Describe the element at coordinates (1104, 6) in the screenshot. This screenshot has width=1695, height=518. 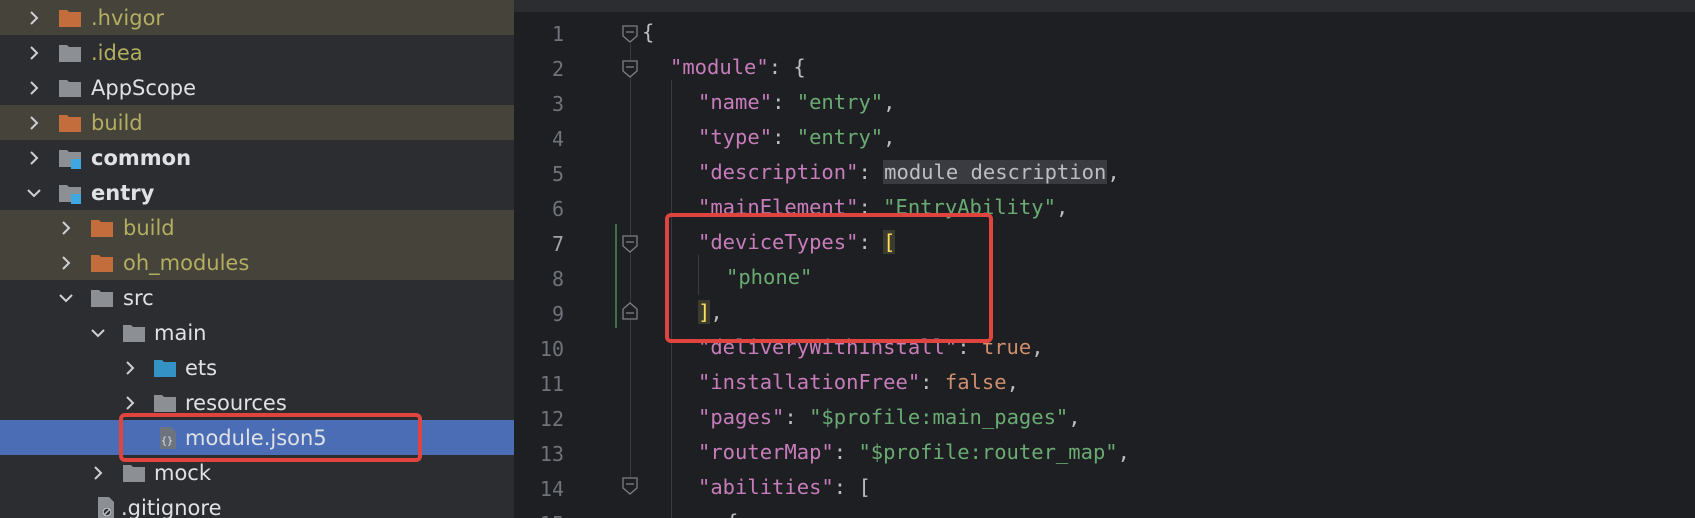
I see `editor-tab-strip` at that location.